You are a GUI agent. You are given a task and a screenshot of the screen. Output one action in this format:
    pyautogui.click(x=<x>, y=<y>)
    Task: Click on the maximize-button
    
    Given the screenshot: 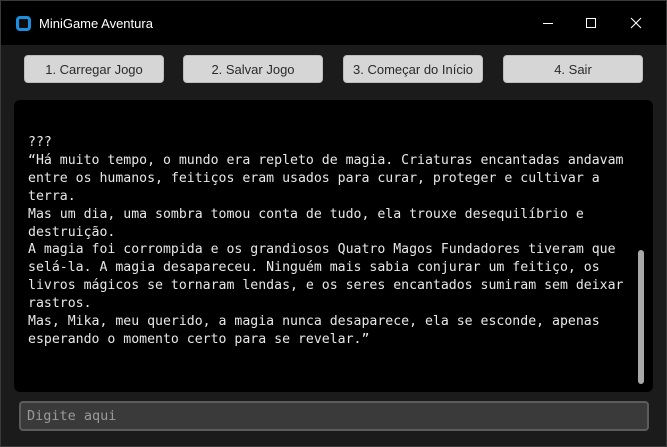 What is the action you would take?
    pyautogui.click(x=591, y=23)
    